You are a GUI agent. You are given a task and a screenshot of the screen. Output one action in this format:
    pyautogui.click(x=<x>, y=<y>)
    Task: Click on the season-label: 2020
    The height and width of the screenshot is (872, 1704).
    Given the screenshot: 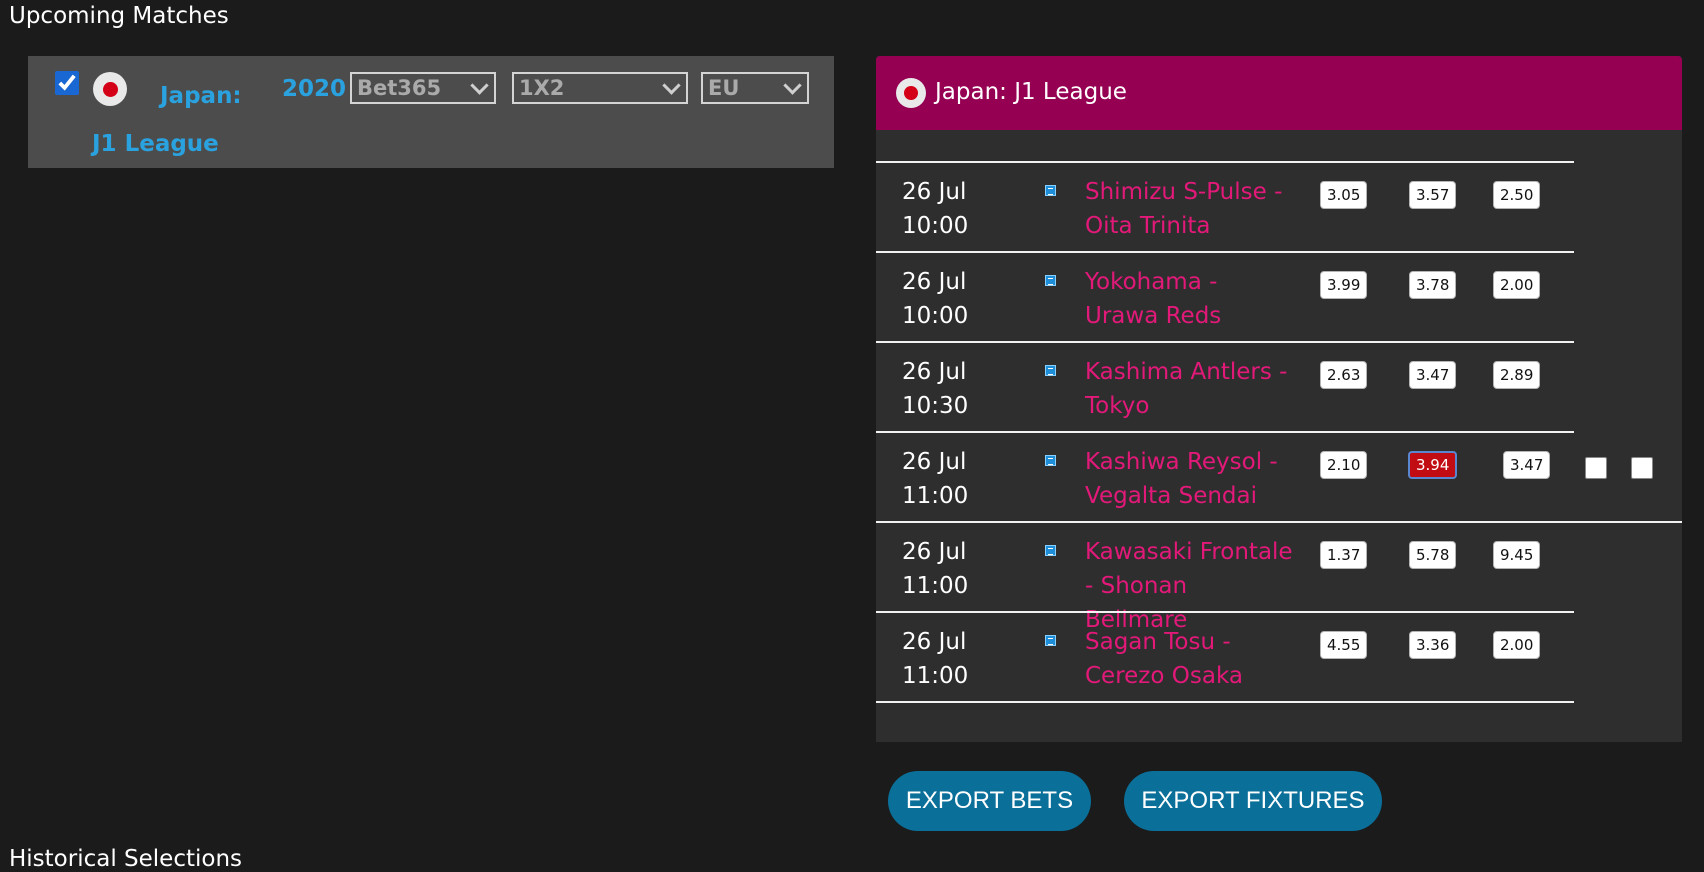 What is the action you would take?
    pyautogui.click(x=314, y=89)
    